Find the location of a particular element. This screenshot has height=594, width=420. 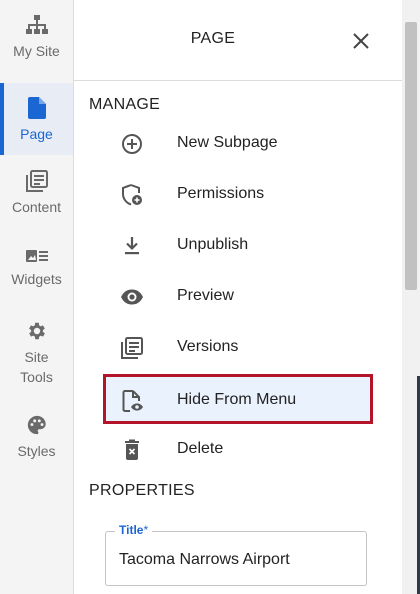

menu-item-label: Preview is located at coordinates (205, 295).